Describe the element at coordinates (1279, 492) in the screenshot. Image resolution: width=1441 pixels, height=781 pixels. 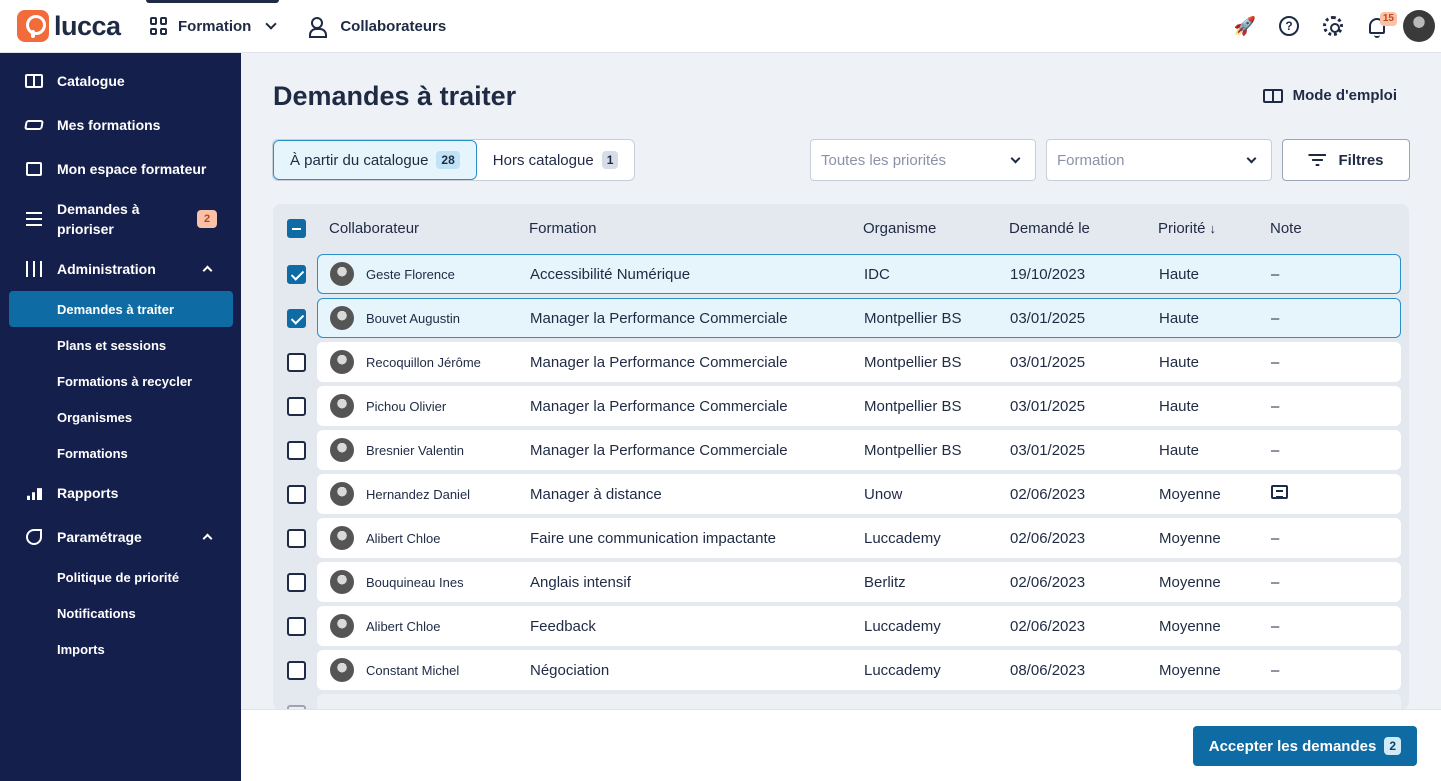
I see `comment-icon` at that location.